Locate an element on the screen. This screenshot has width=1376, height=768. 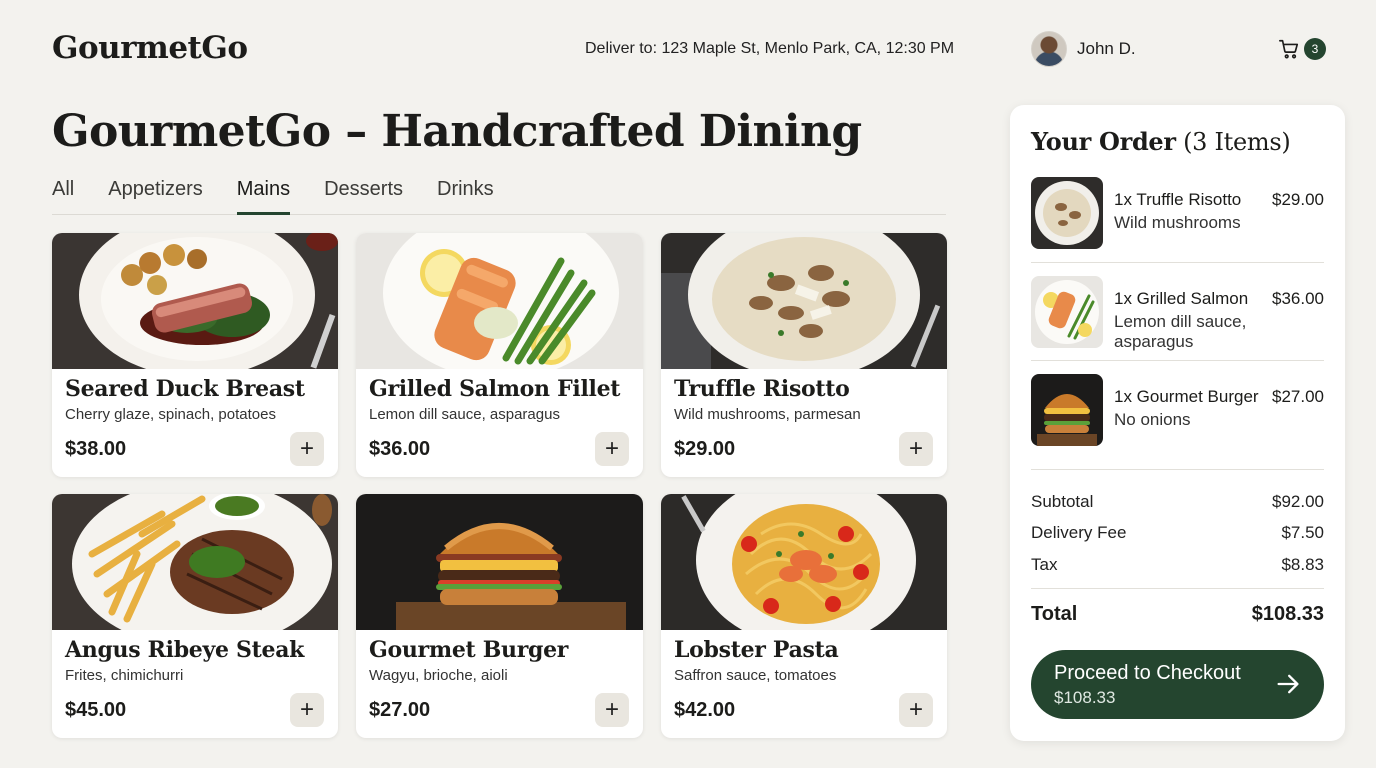
order-title: Your Order (3 Items) is located at coordinates (1161, 141).